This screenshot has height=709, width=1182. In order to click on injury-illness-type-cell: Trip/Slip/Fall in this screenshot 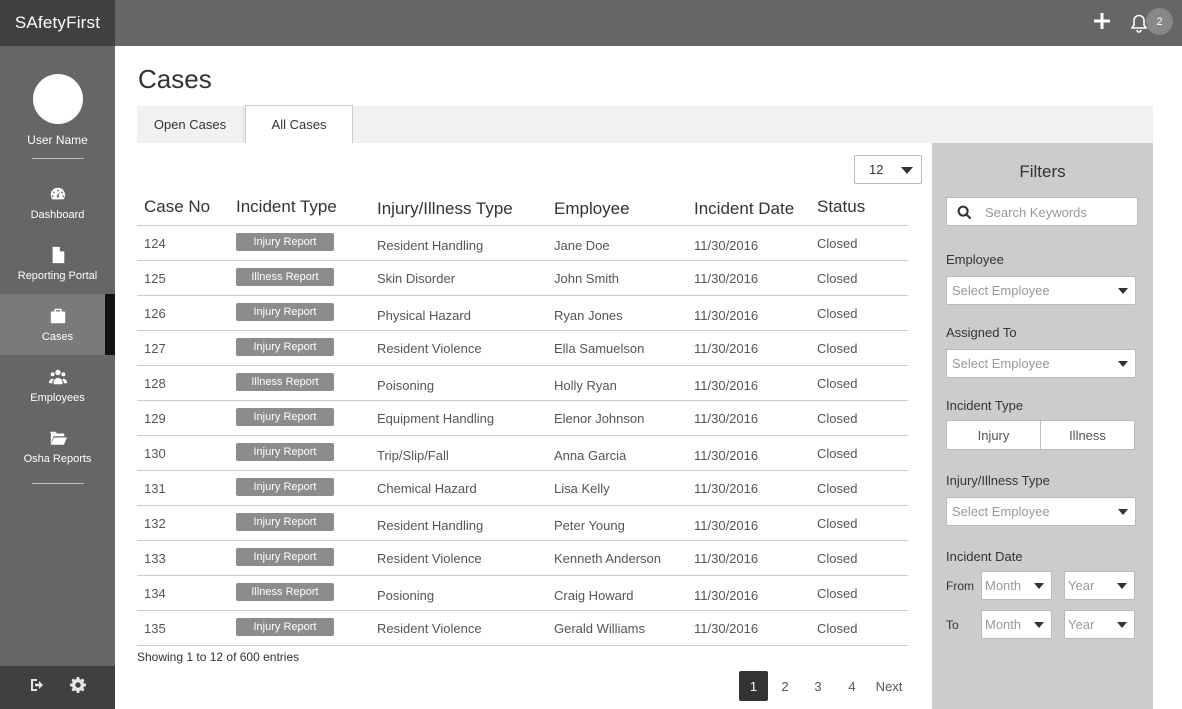, I will do `click(413, 455)`.